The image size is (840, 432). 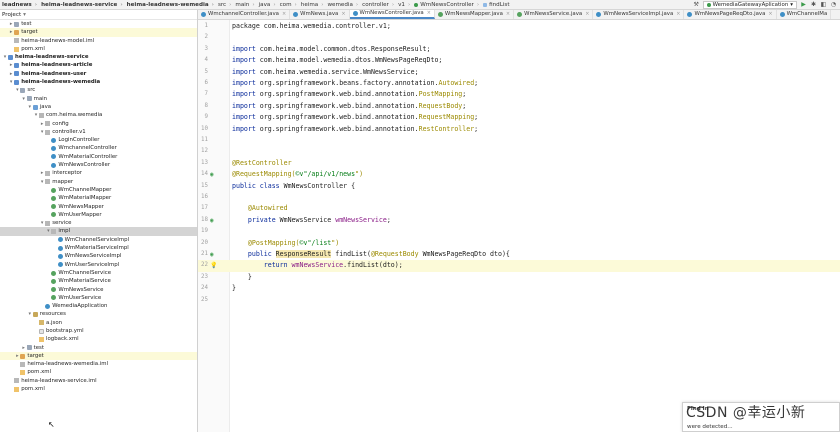 What do you see at coordinates (378, 5) in the screenshot?
I see `breadcrumb-item: controller ›` at bounding box center [378, 5].